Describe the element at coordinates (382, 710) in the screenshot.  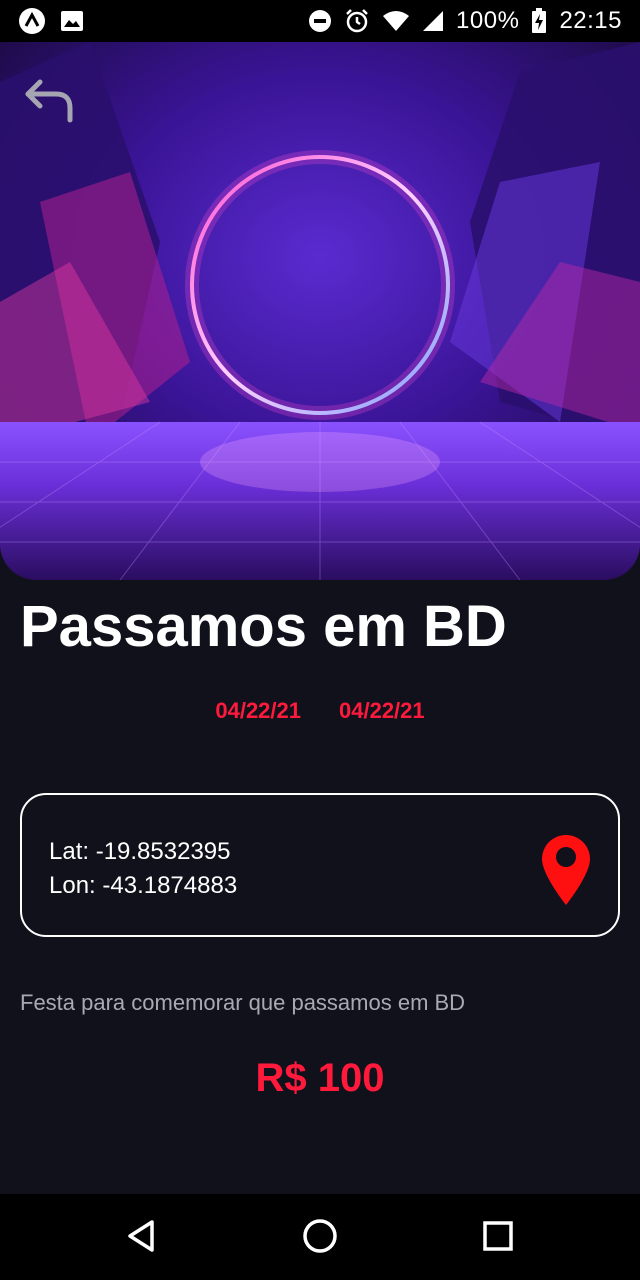
I see `end-date: 04/22/21` at that location.